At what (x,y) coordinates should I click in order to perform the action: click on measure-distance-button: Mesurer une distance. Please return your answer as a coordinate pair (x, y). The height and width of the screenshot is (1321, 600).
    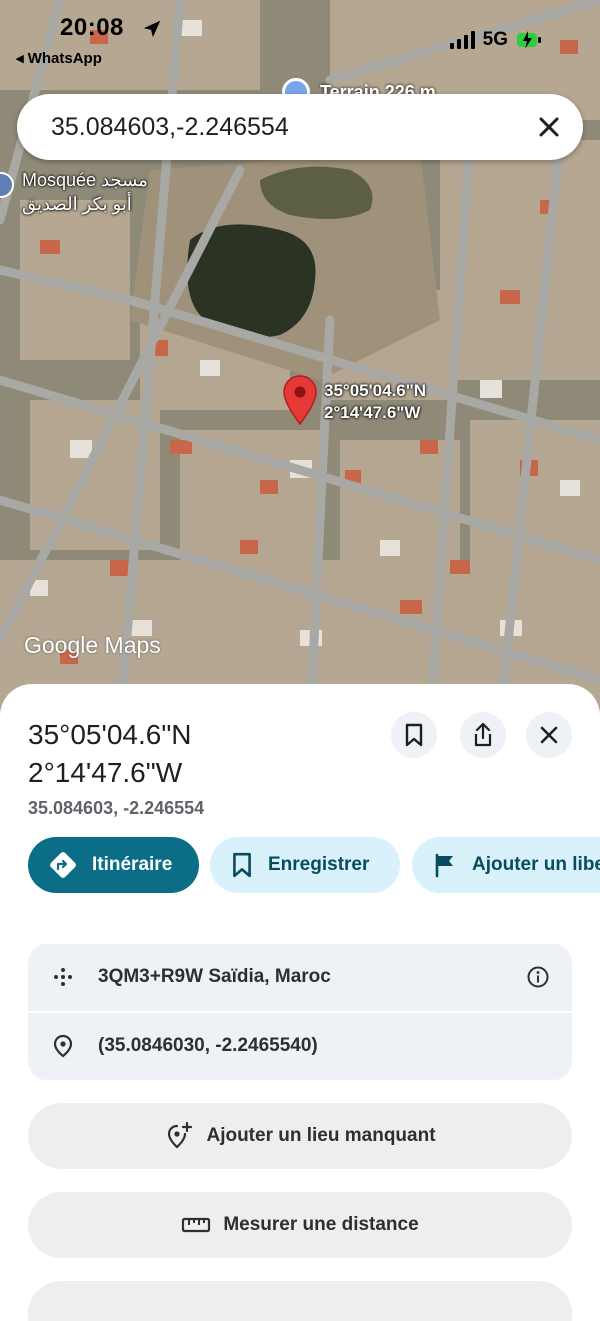
    Looking at the image, I should click on (300, 1225).